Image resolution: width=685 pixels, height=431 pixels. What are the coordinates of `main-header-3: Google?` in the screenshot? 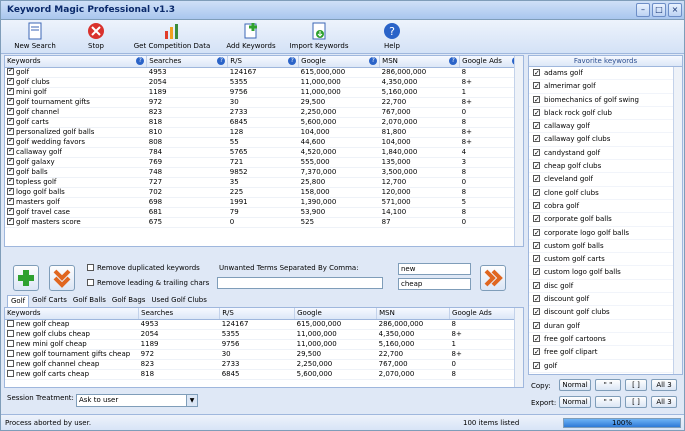 It's located at (339, 62).